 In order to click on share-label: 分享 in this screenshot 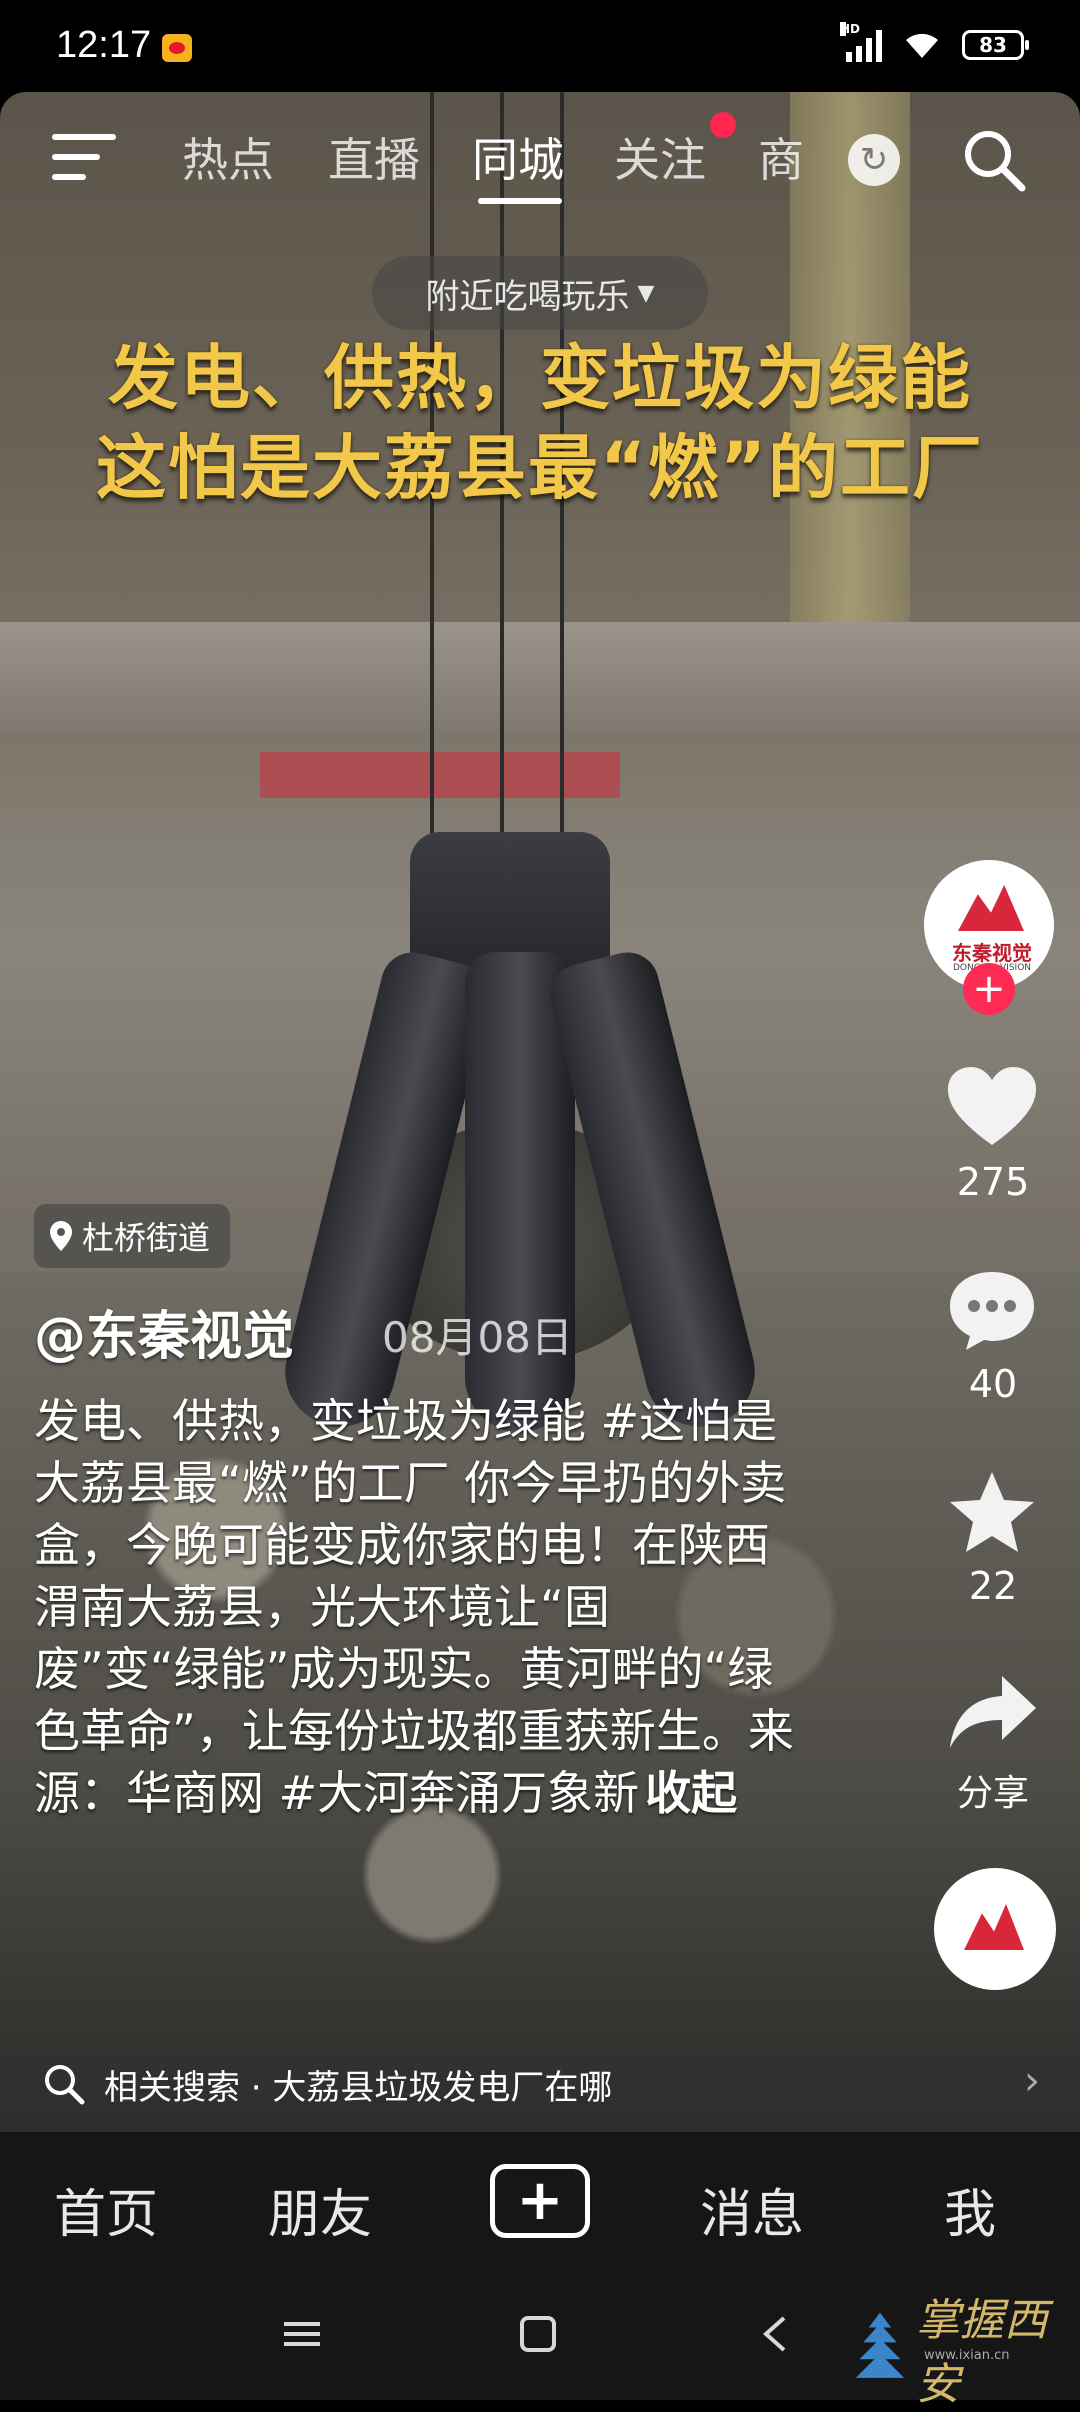, I will do `click(992, 1793)`.